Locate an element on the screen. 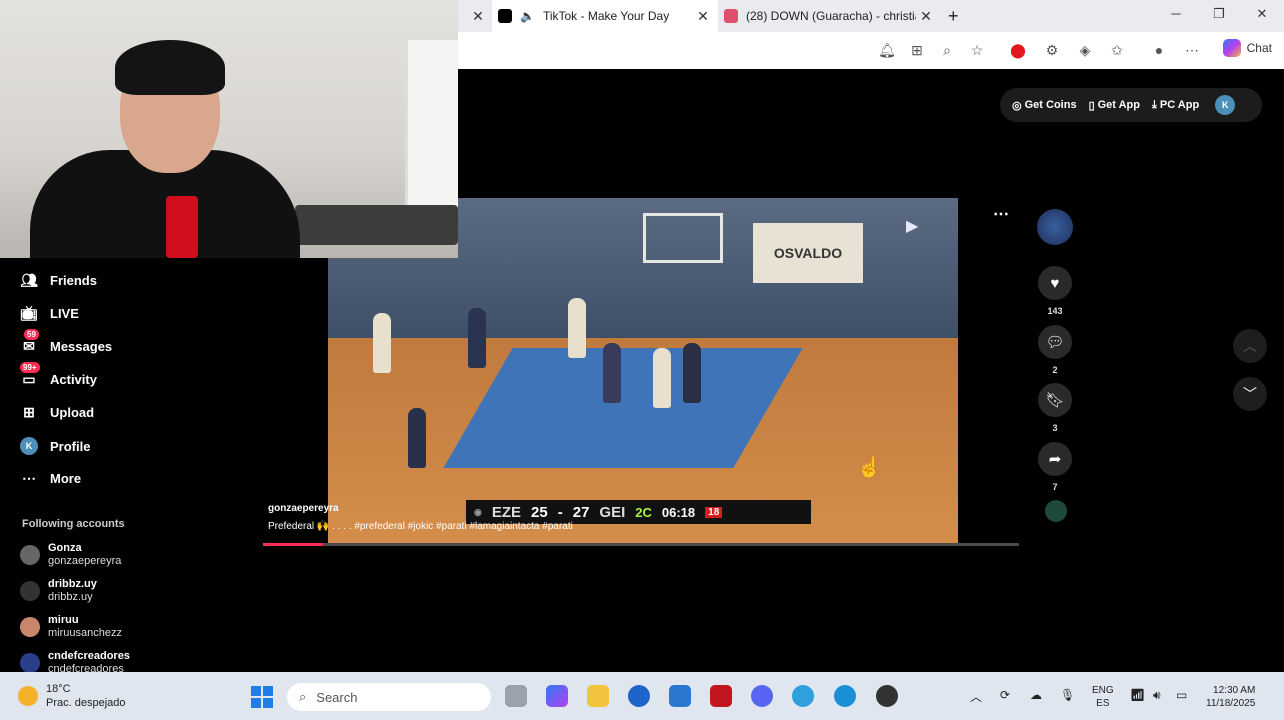  next-video-button: ﹀ is located at coordinates (1250, 394).